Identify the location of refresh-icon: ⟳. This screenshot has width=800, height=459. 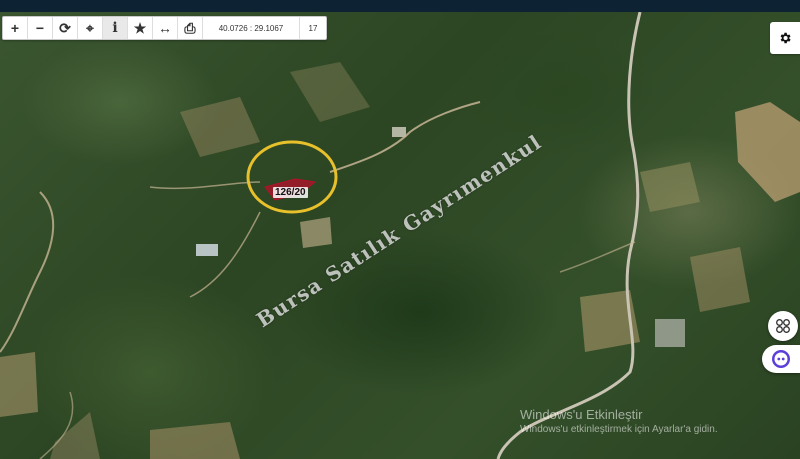
(65, 27).